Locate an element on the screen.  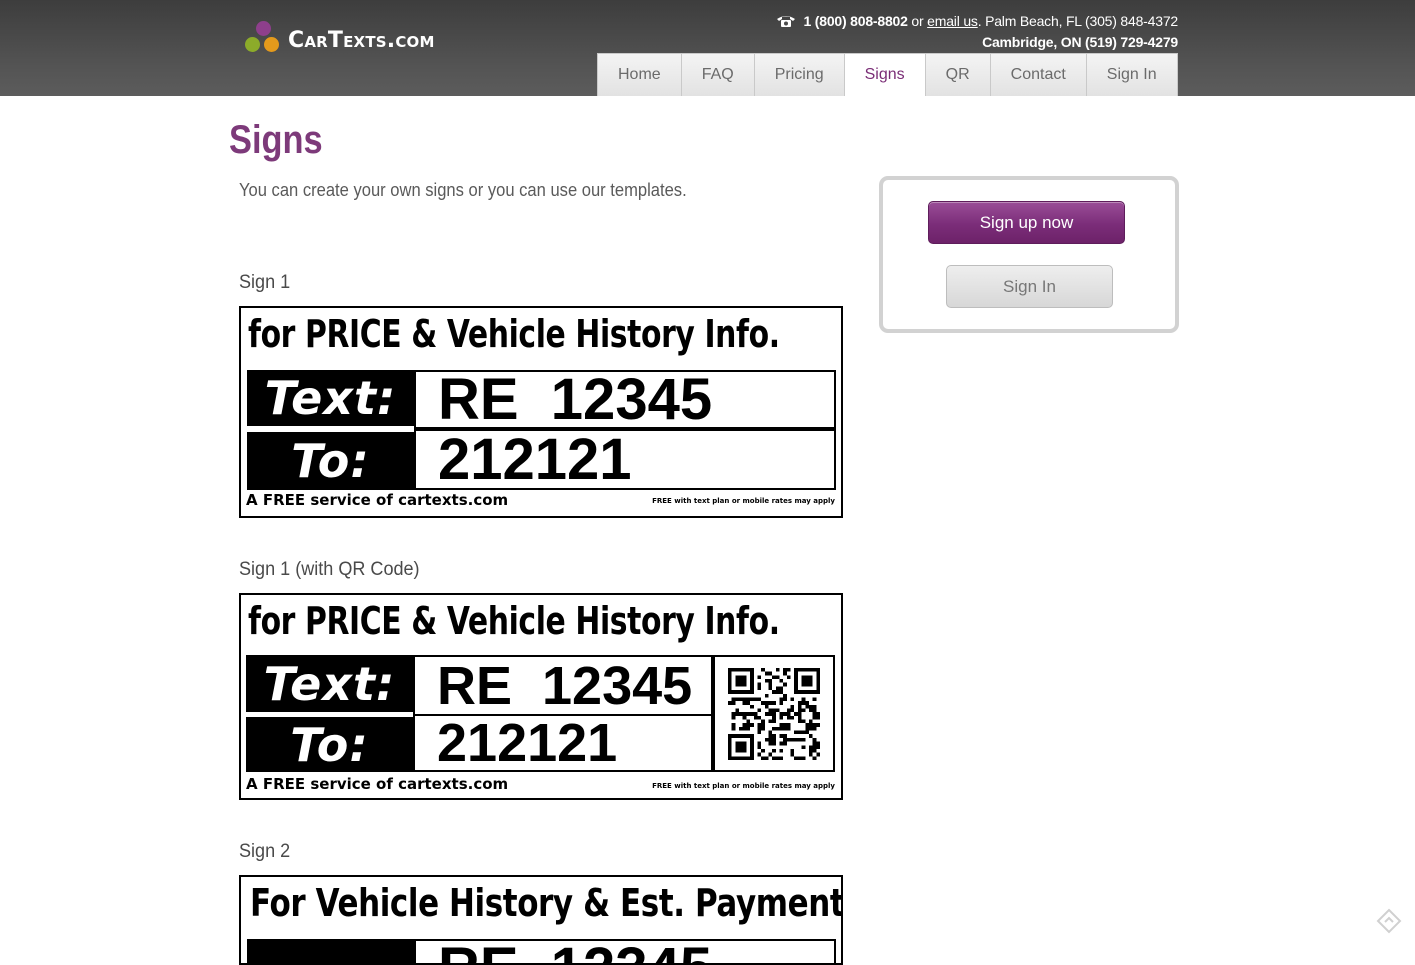
palm-beach-contact: . Palm Beach, FL (305) 848-4372 is located at coordinates (1077, 21).